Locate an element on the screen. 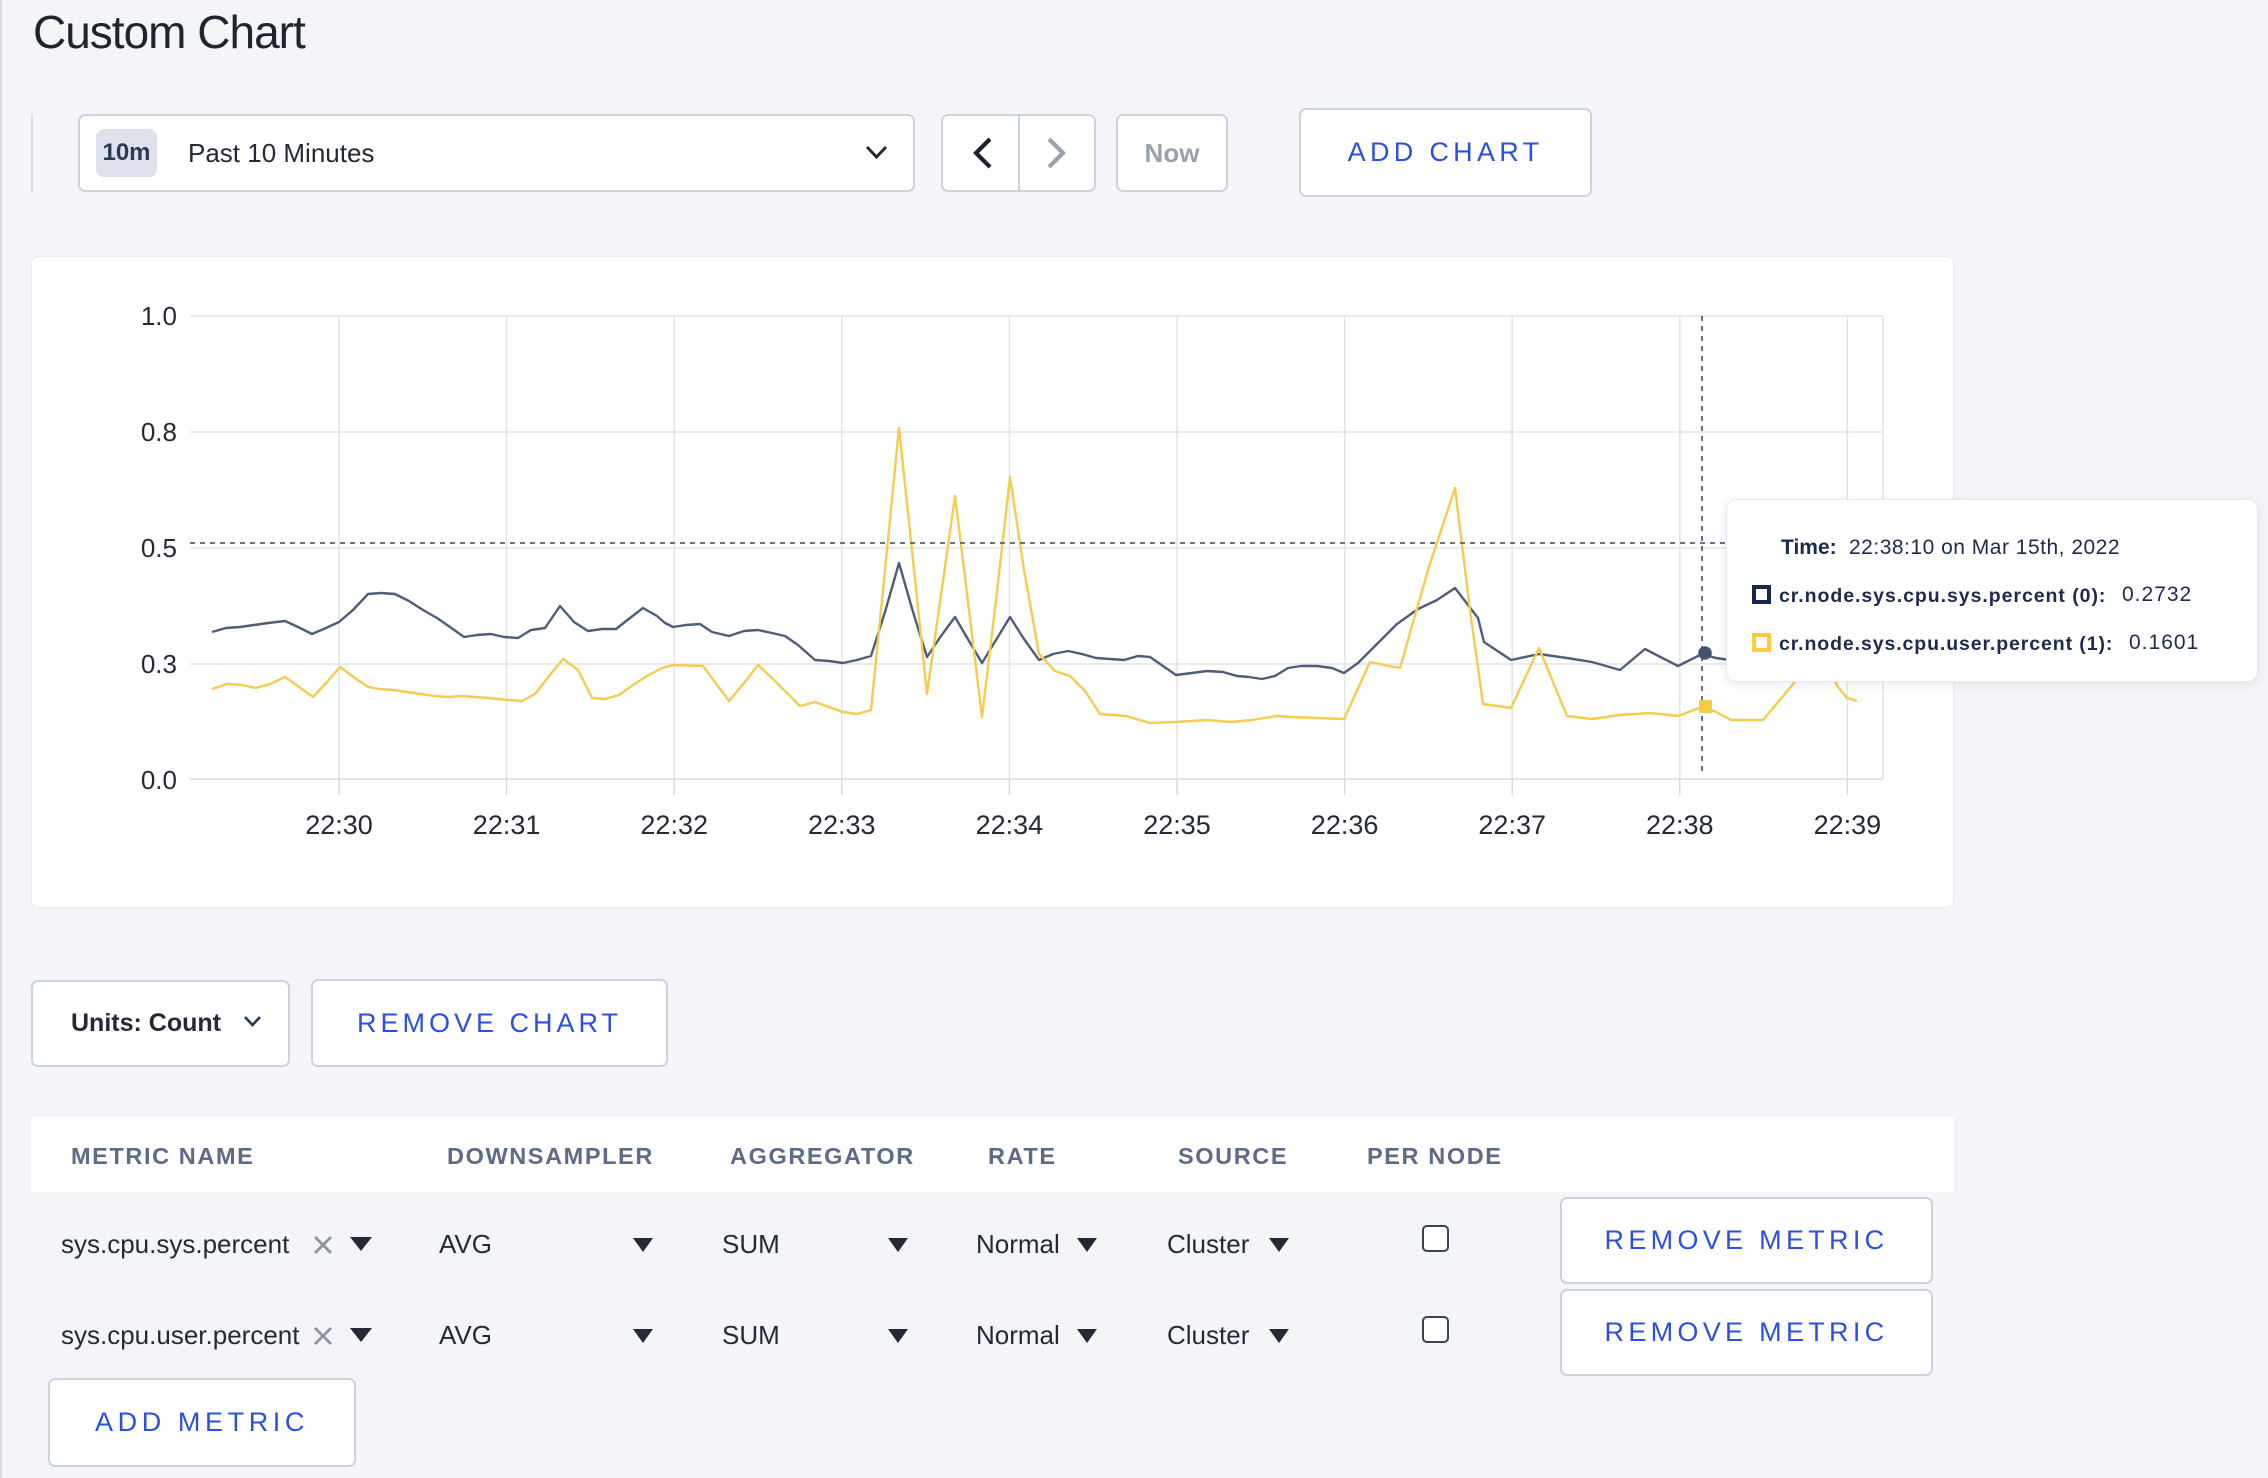 This screenshot has width=2268, height=1478. svg-text: 0.3 is located at coordinates (159, 664).